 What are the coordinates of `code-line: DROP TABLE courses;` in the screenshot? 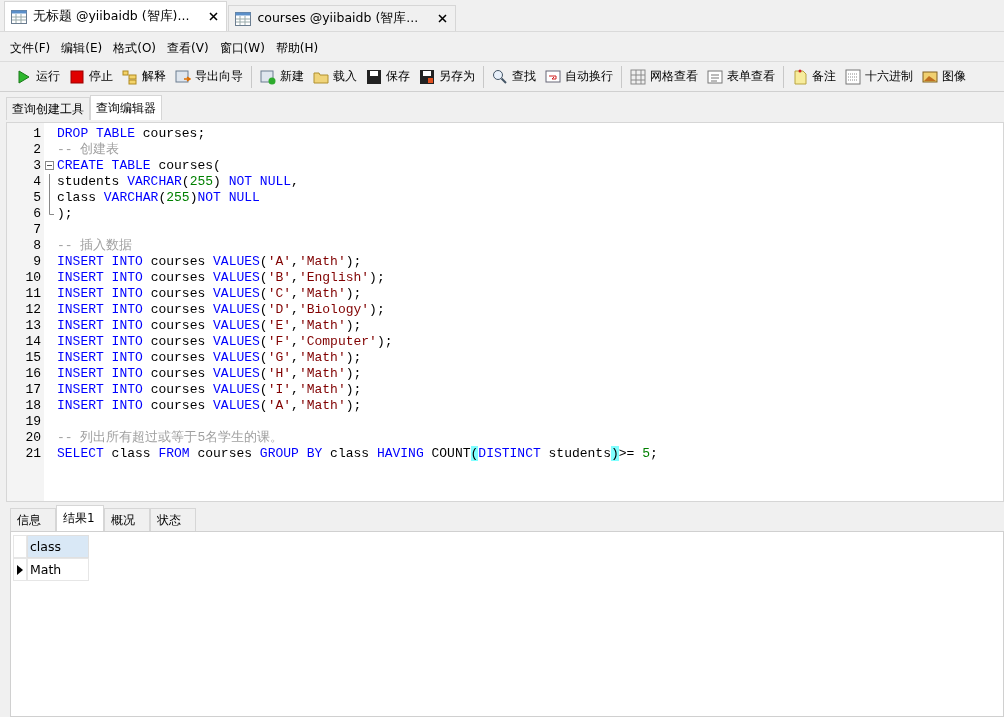 It's located at (131, 134).